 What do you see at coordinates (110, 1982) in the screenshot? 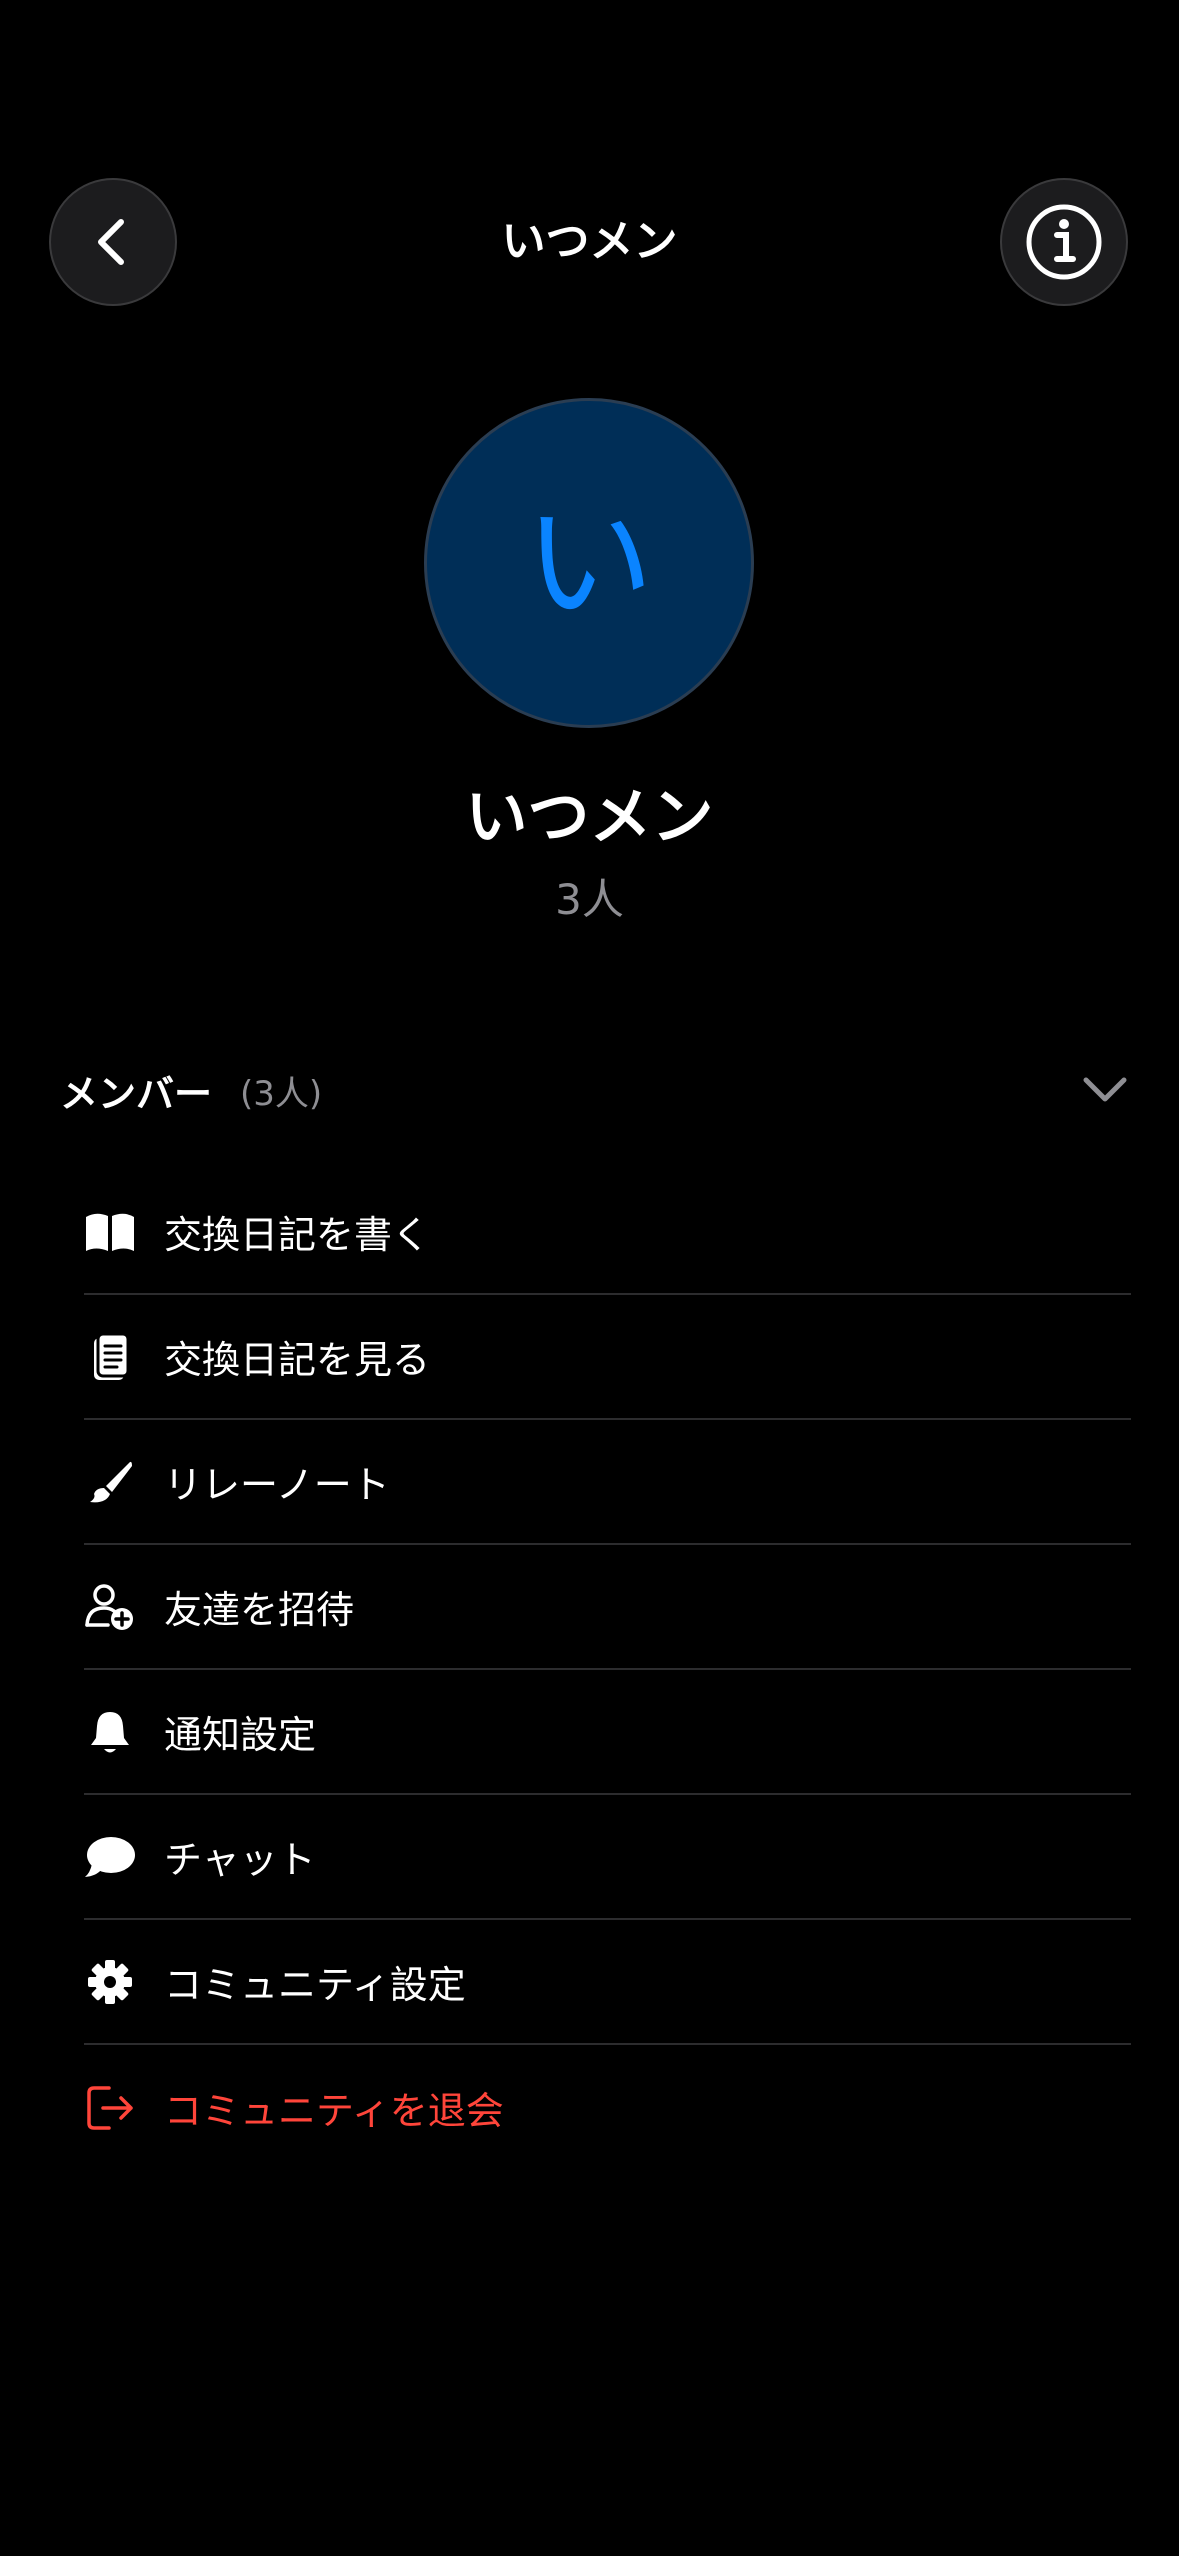
I see `gear-icon` at bounding box center [110, 1982].